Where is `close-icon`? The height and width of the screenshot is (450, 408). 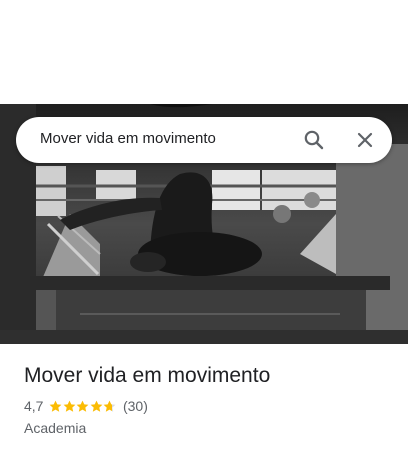
close-icon is located at coordinates (365, 140).